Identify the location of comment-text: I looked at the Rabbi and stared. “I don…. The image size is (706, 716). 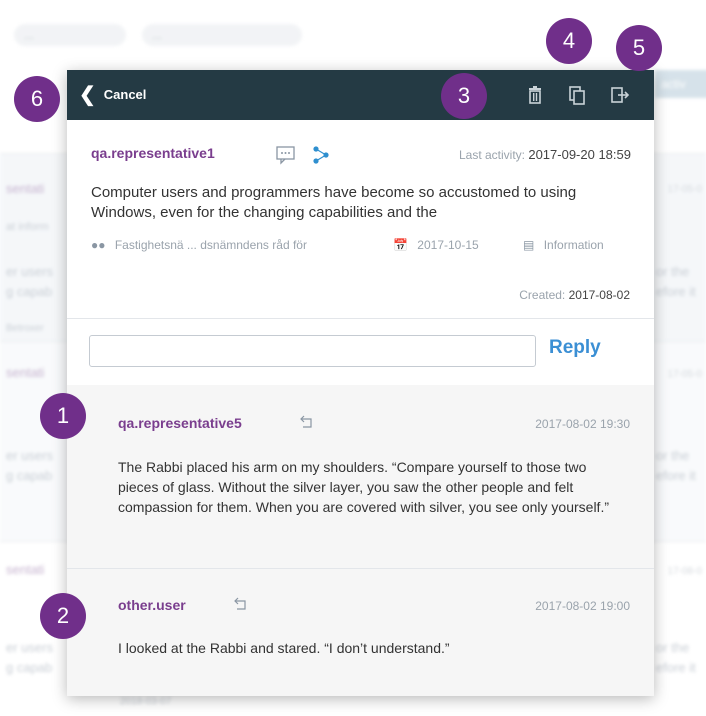
(284, 648).